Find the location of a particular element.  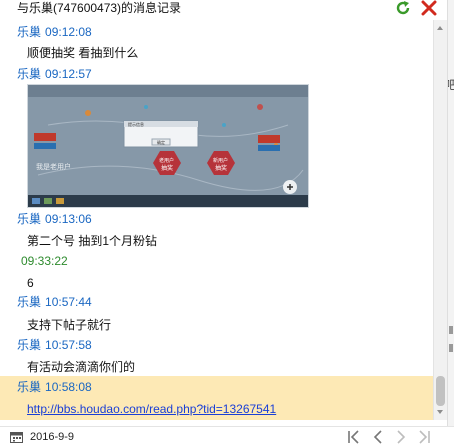

window-title: 与乐巢(747600473)的消息记录 is located at coordinates (99, 8).